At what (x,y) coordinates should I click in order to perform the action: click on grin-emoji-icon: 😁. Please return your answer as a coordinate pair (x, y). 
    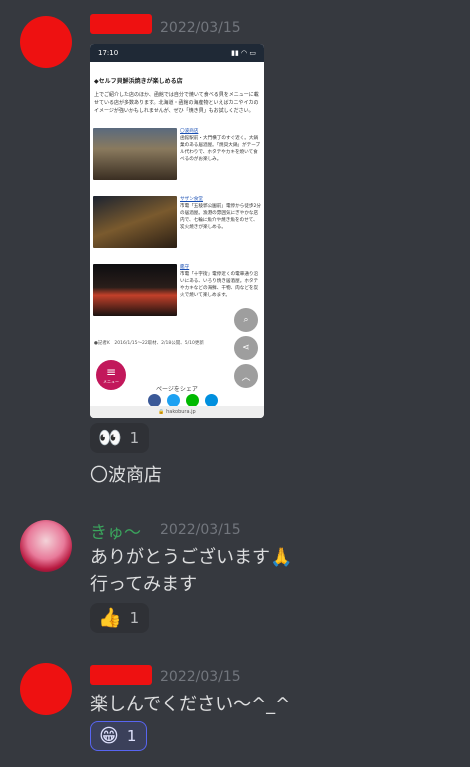
    Looking at the image, I should click on (109, 735).